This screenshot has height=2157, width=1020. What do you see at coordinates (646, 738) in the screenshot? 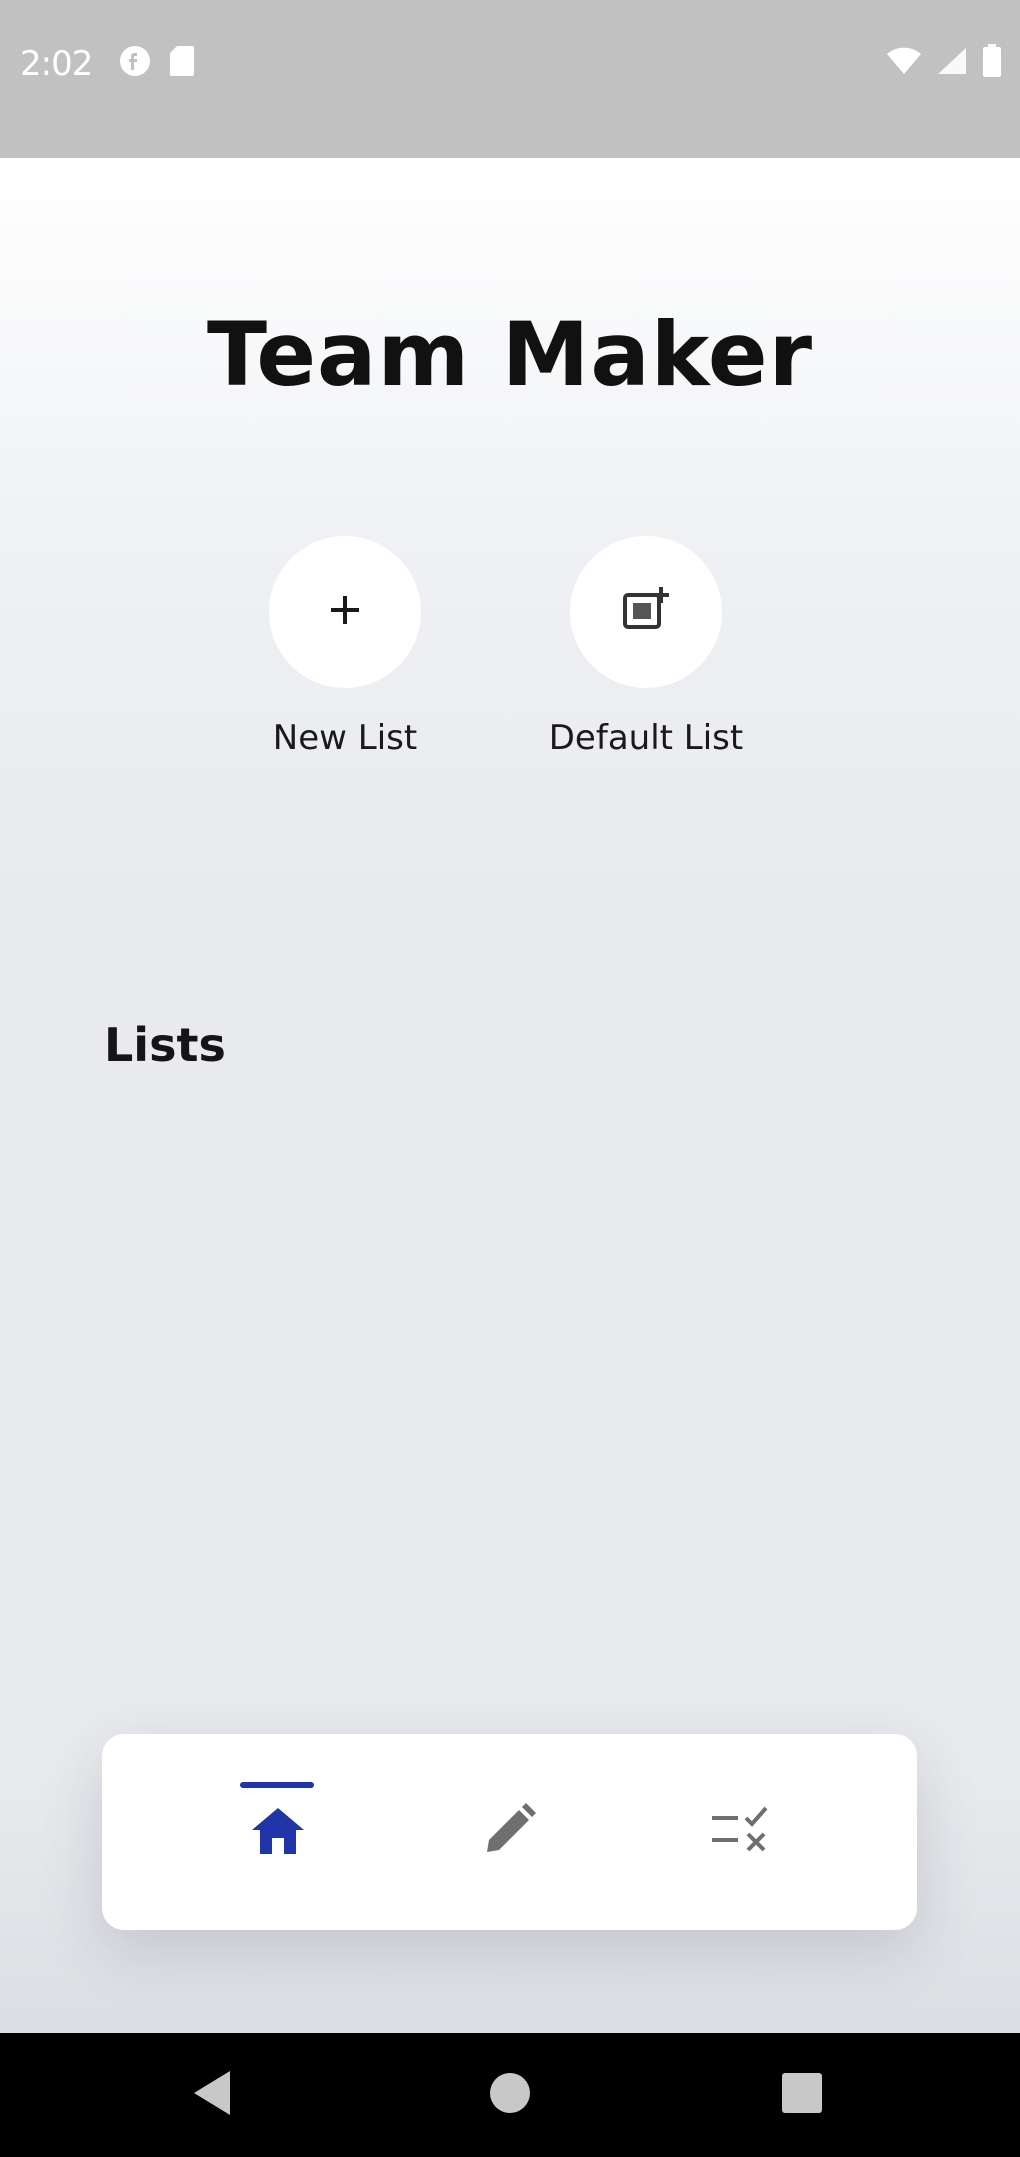
I see `default-list-label: Default List` at bounding box center [646, 738].